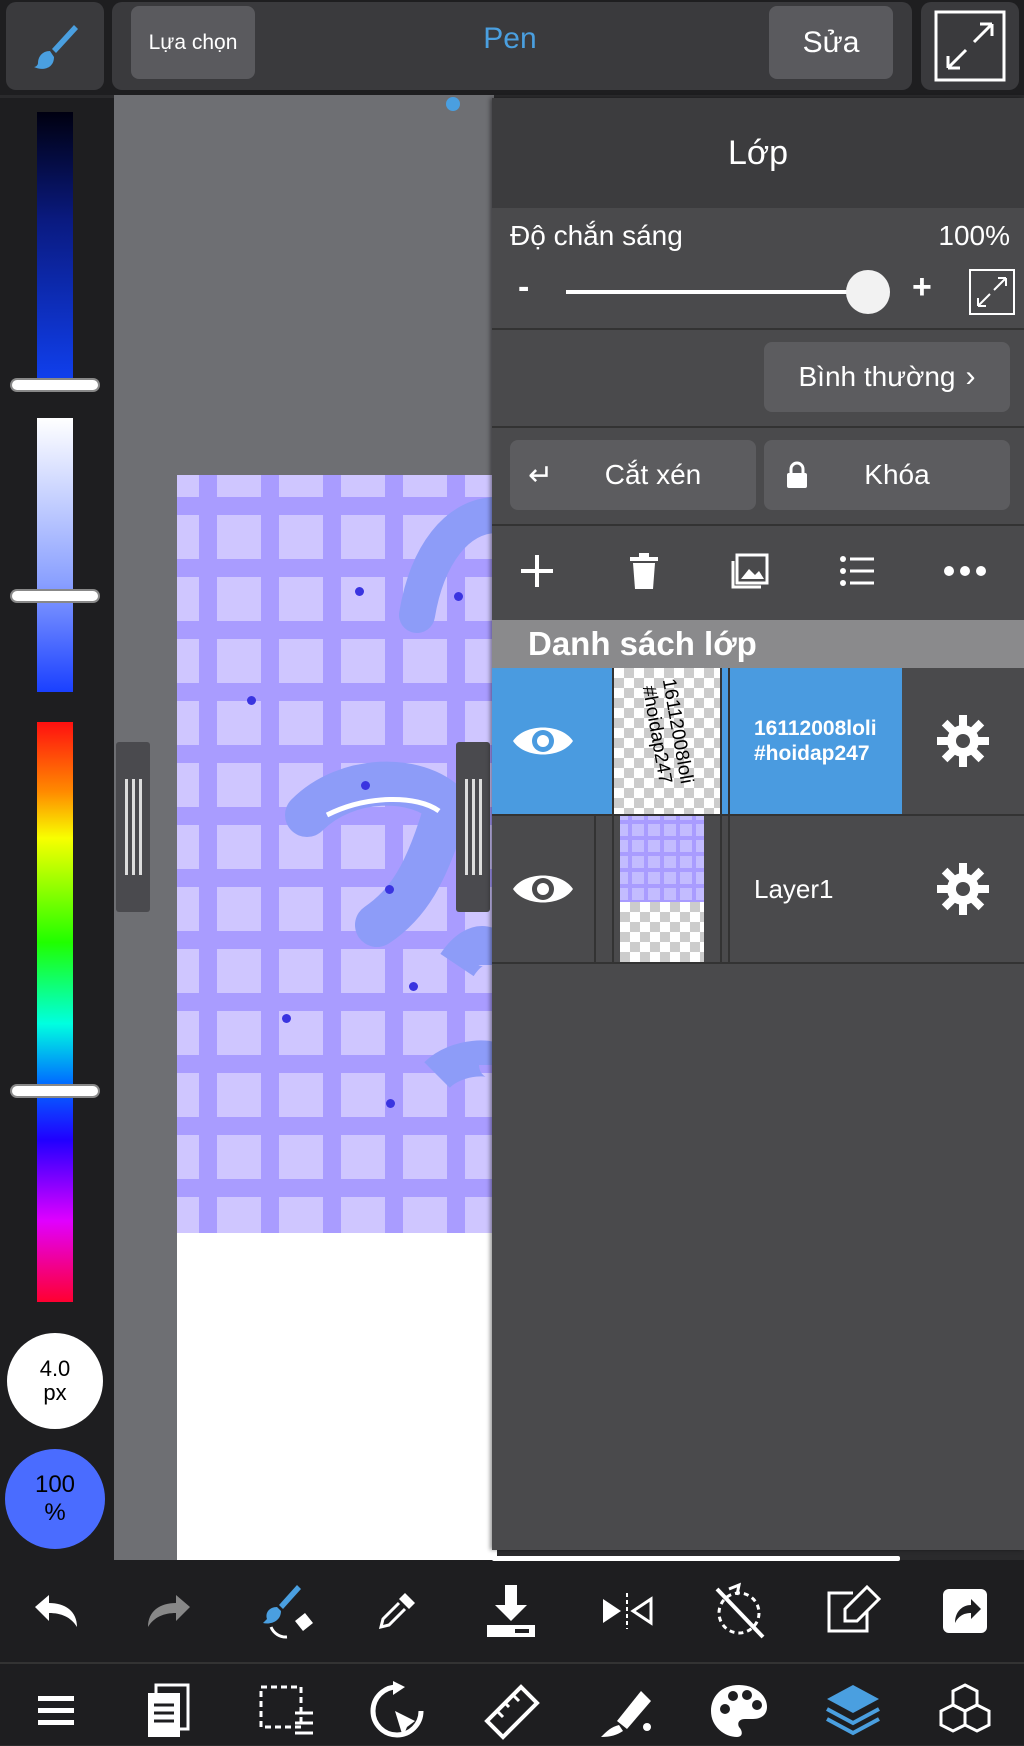 The width and height of the screenshot is (1024, 1746). What do you see at coordinates (653, 474) in the screenshot?
I see `clipping-label: Cắt xén` at bounding box center [653, 474].